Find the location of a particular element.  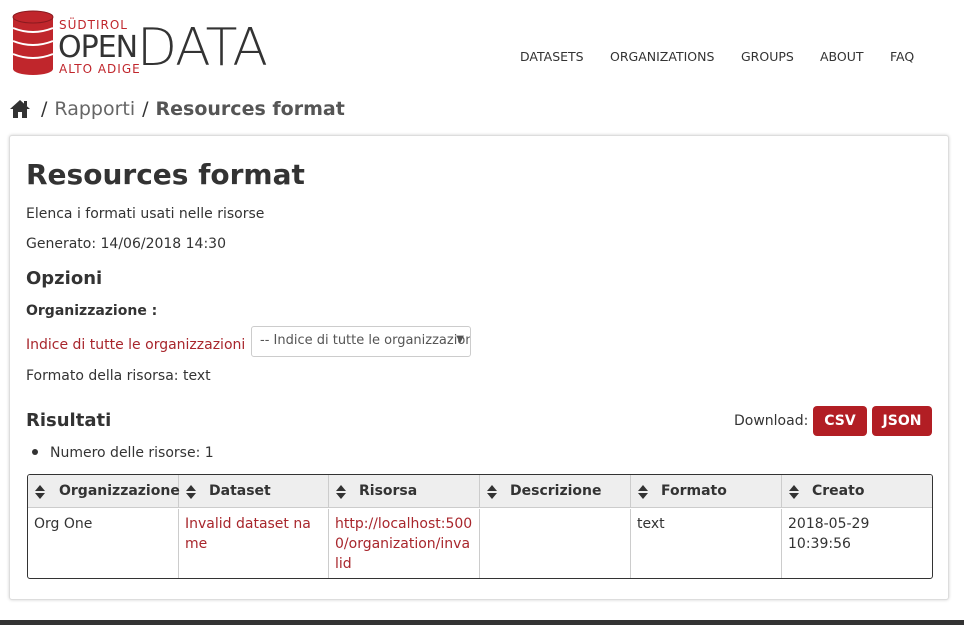

column-label: Descrizione is located at coordinates (556, 491).